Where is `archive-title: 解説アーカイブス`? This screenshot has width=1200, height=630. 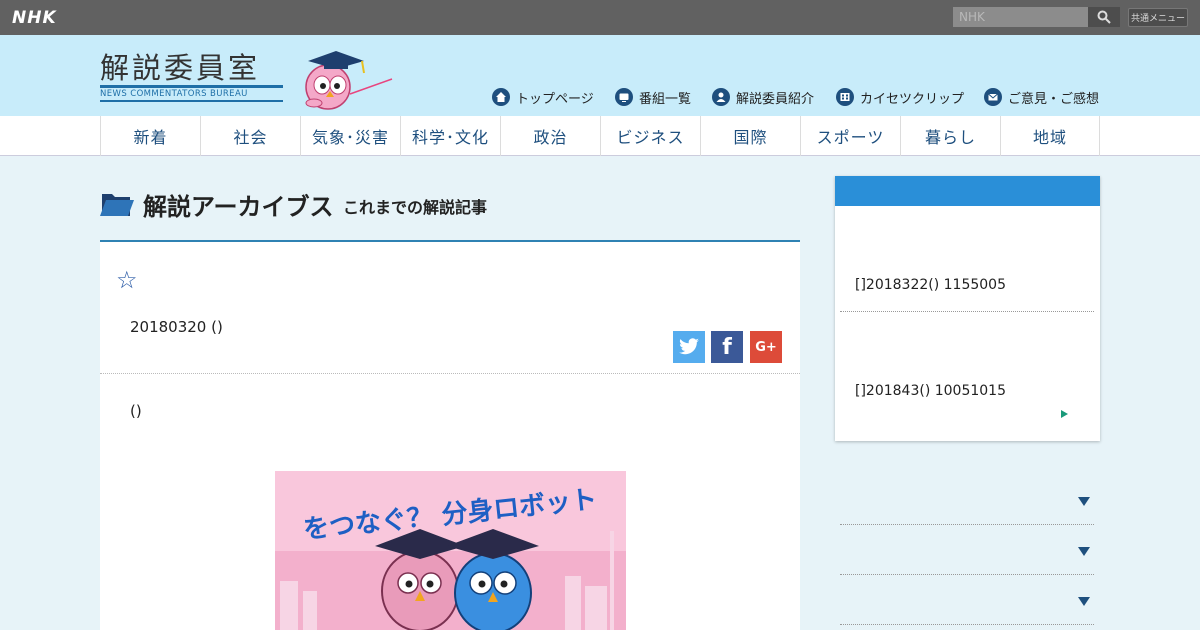
archive-title: 解説アーカイブス is located at coordinates (238, 207).